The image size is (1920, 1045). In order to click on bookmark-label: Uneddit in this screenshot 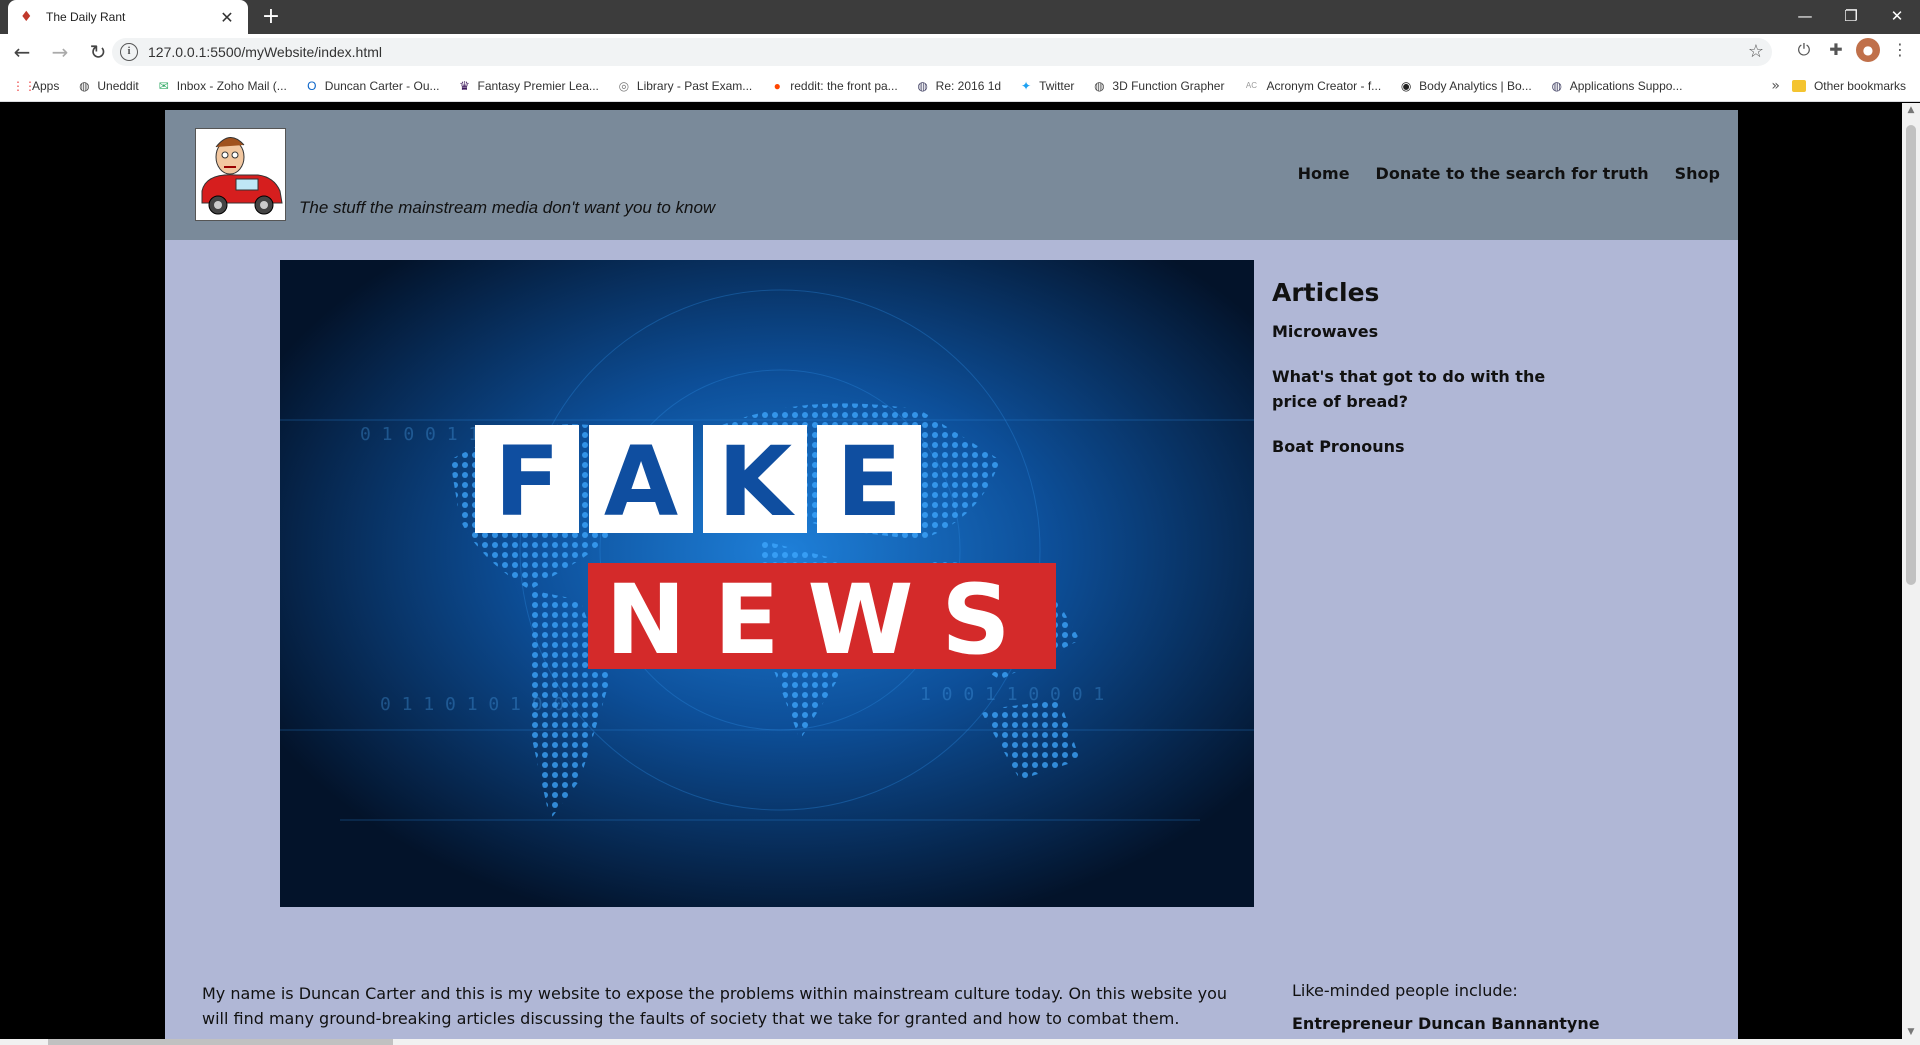, I will do `click(118, 85)`.